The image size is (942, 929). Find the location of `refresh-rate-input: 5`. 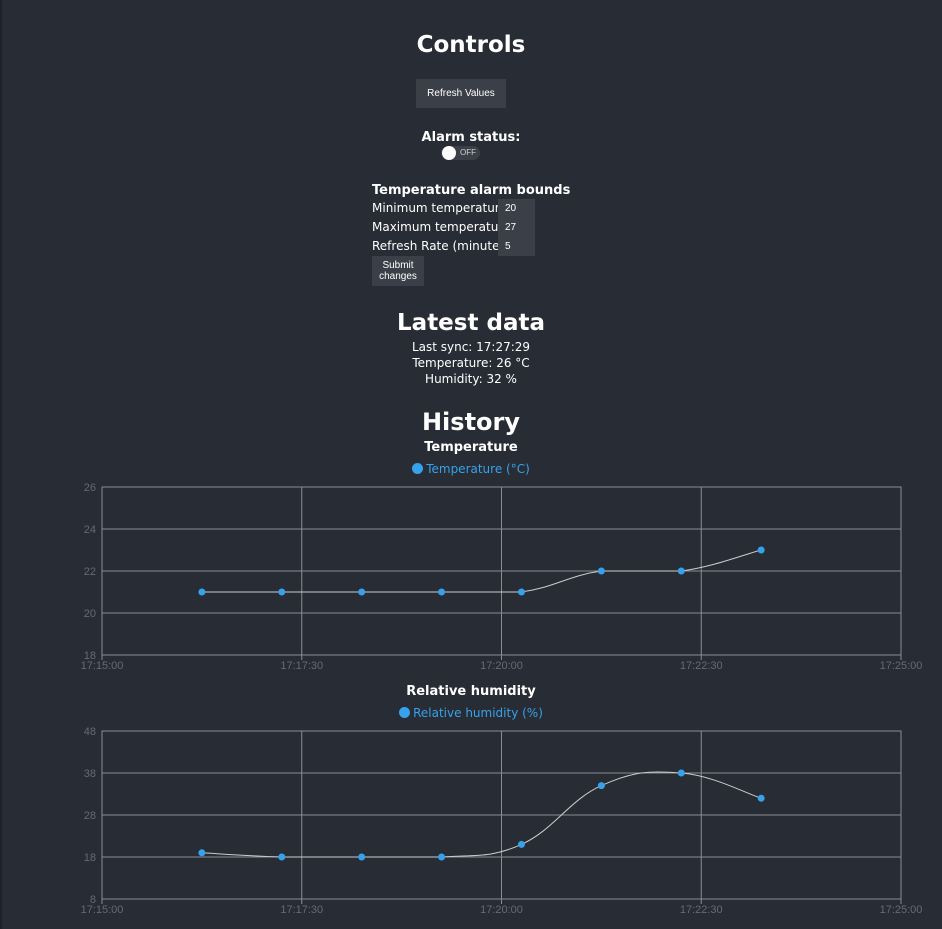

refresh-rate-input: 5 is located at coordinates (516, 246).